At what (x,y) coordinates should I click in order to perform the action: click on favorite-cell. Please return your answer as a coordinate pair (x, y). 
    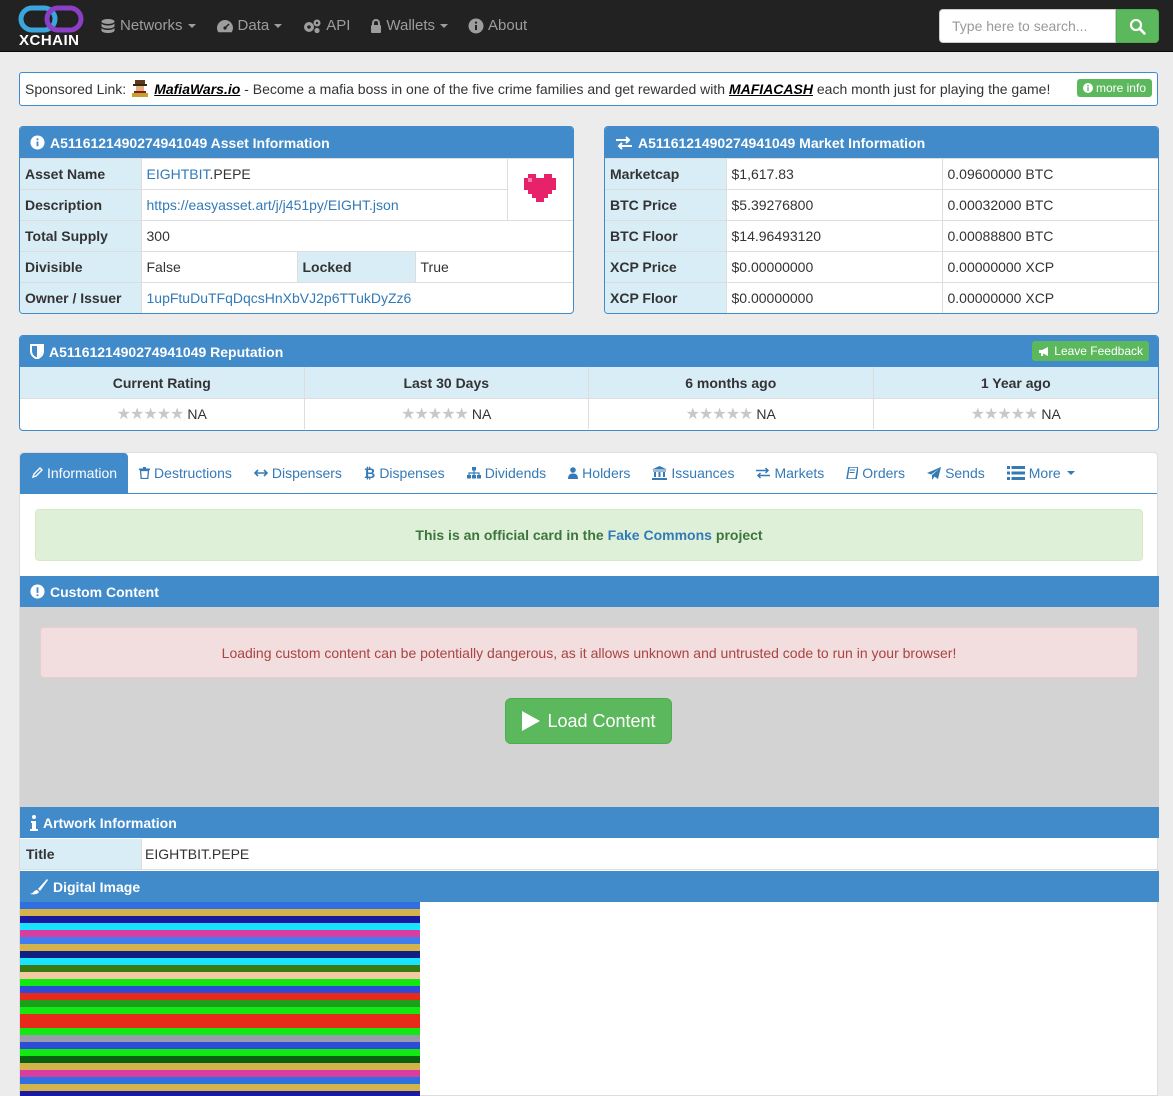
    Looking at the image, I should click on (540, 189).